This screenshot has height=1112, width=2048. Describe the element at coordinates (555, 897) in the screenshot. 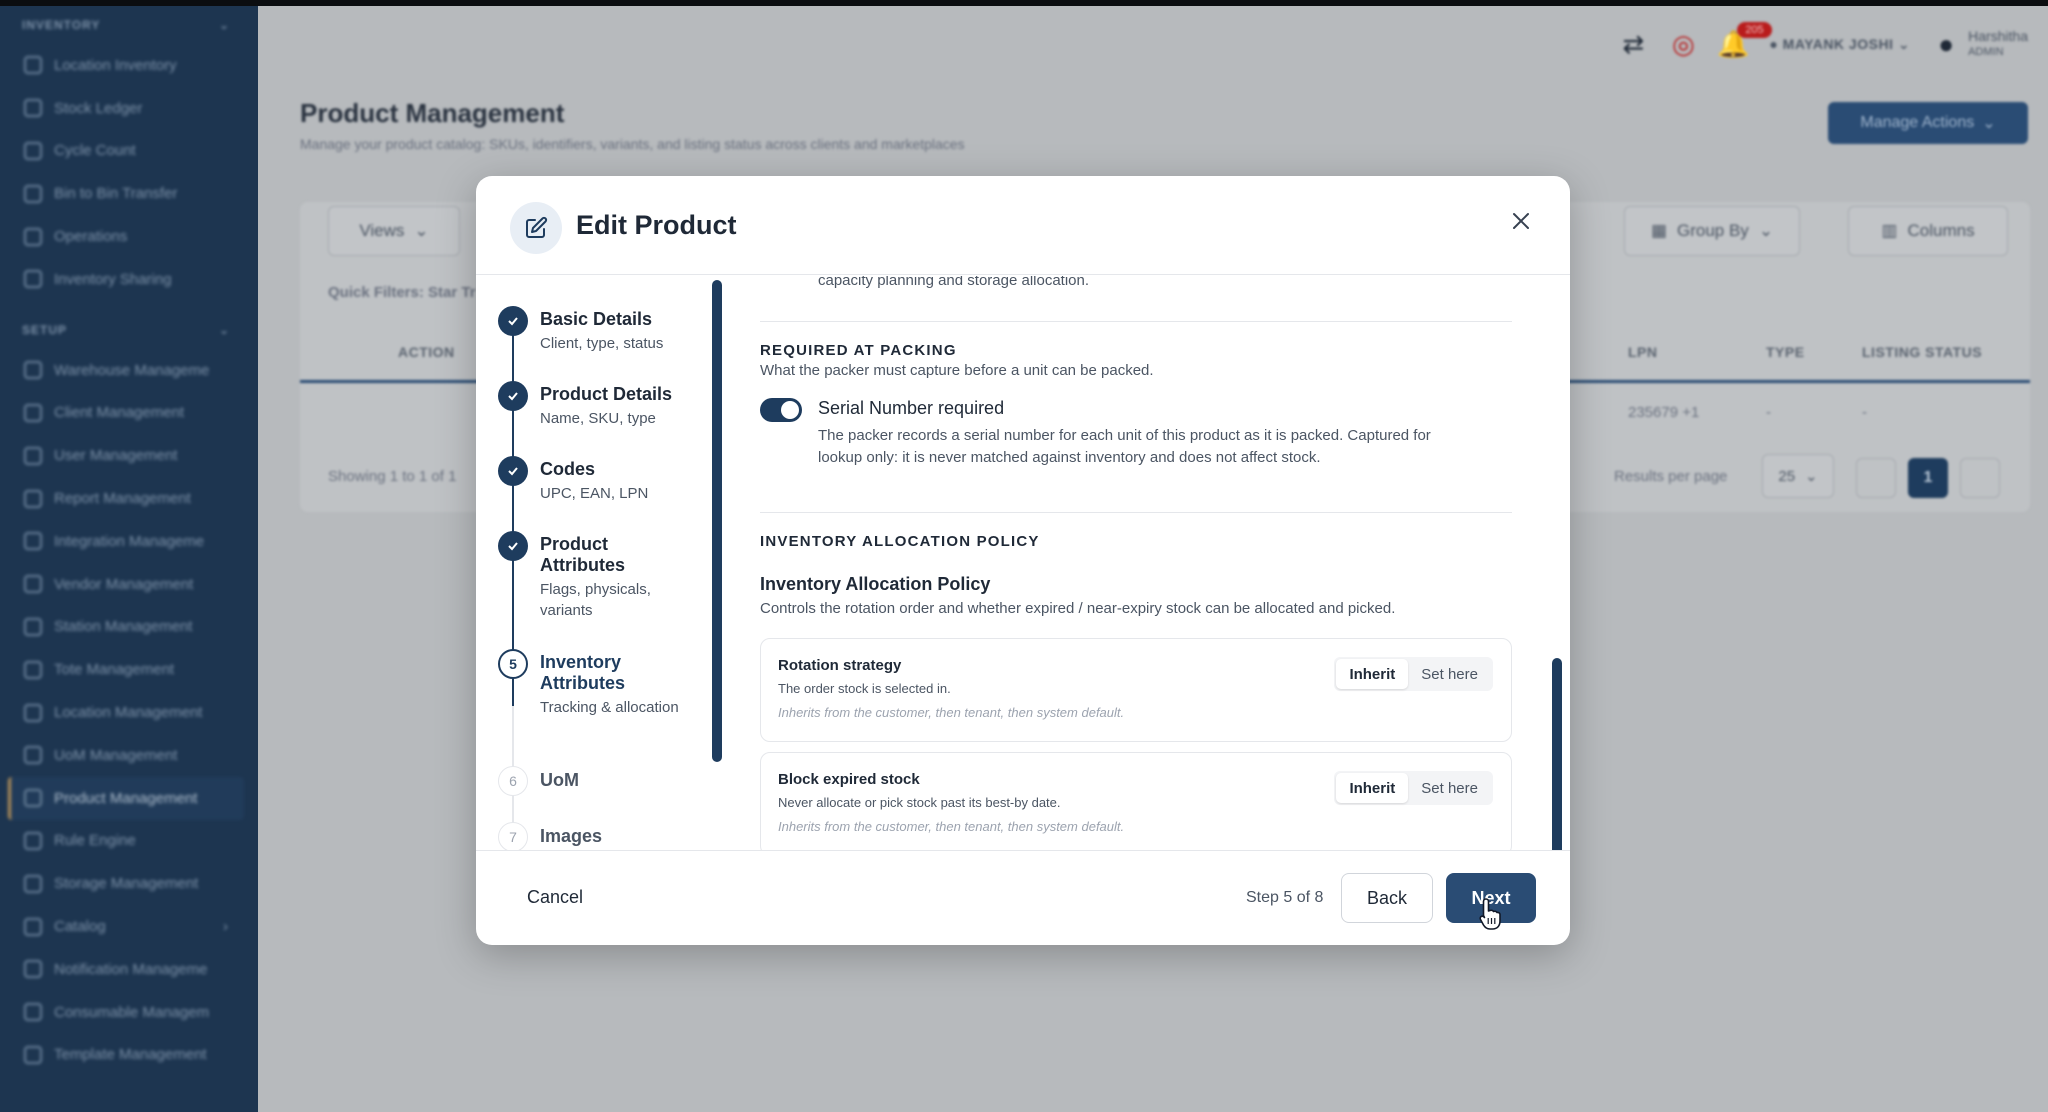

I see `cancel-button: Cancel` at that location.